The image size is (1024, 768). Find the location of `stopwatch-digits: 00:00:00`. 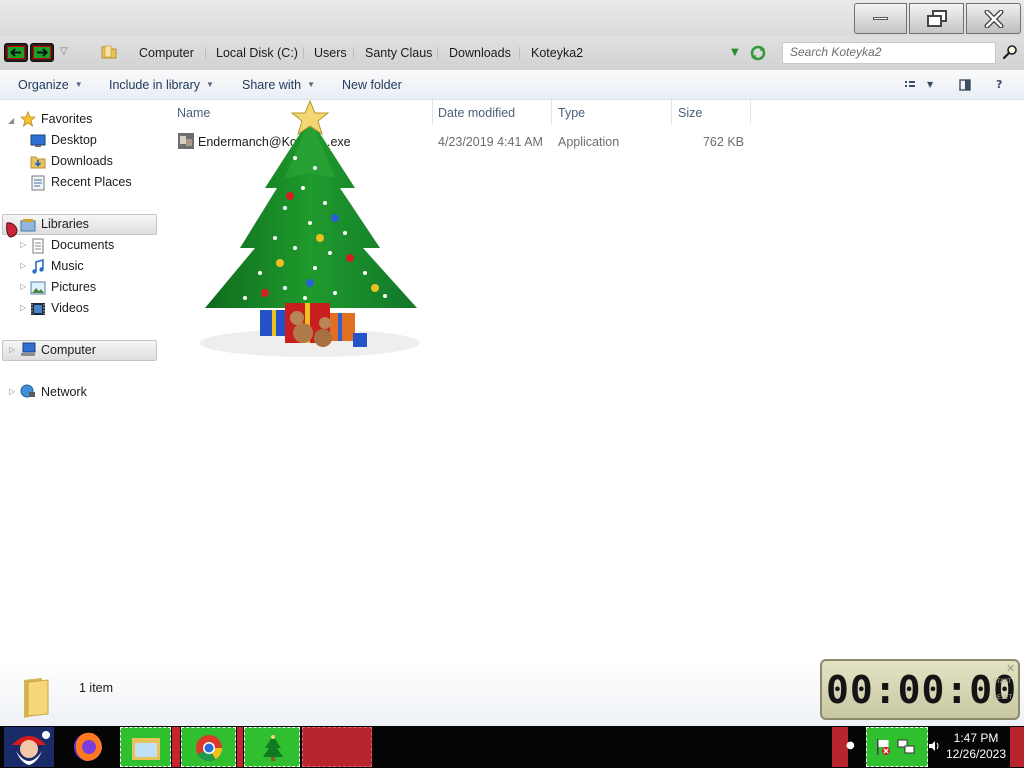

stopwatch-digits: 00:00:00 is located at coordinates (922, 690).